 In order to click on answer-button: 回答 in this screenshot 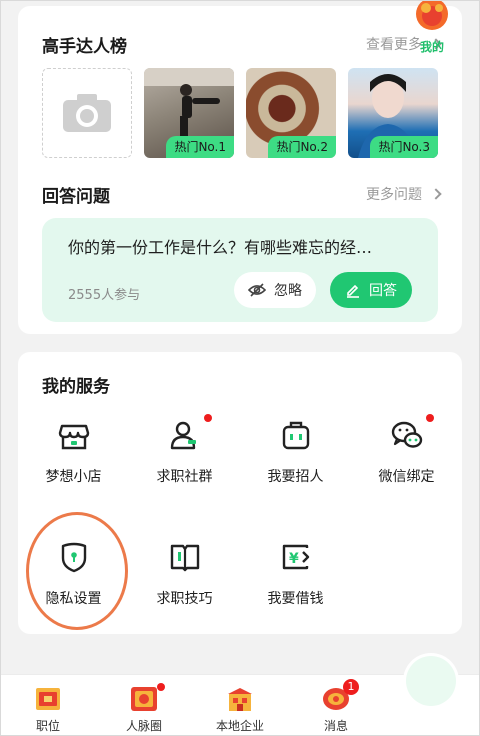, I will do `click(371, 290)`.